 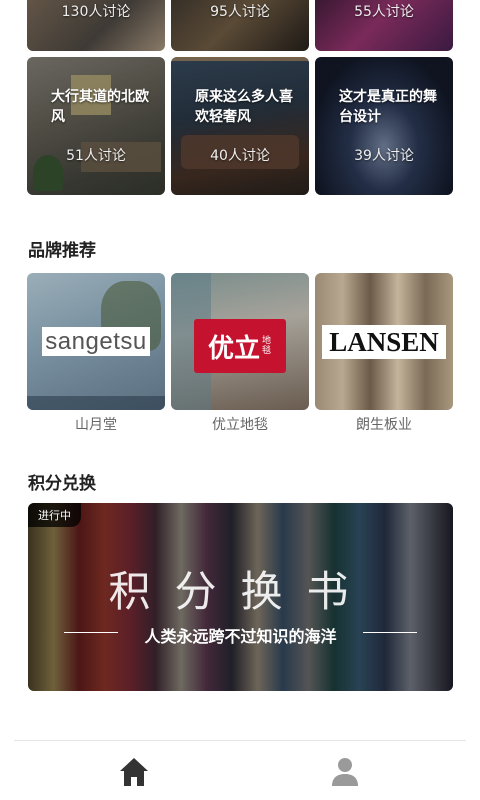 I want to click on topic-count: 51人讨论, so click(x=96, y=156).